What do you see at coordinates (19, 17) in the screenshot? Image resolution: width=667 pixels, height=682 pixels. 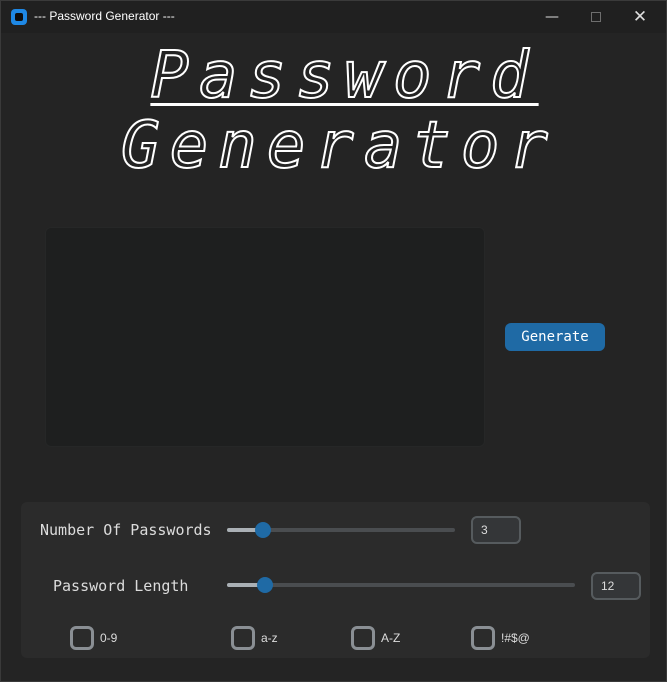 I see `app-icon` at bounding box center [19, 17].